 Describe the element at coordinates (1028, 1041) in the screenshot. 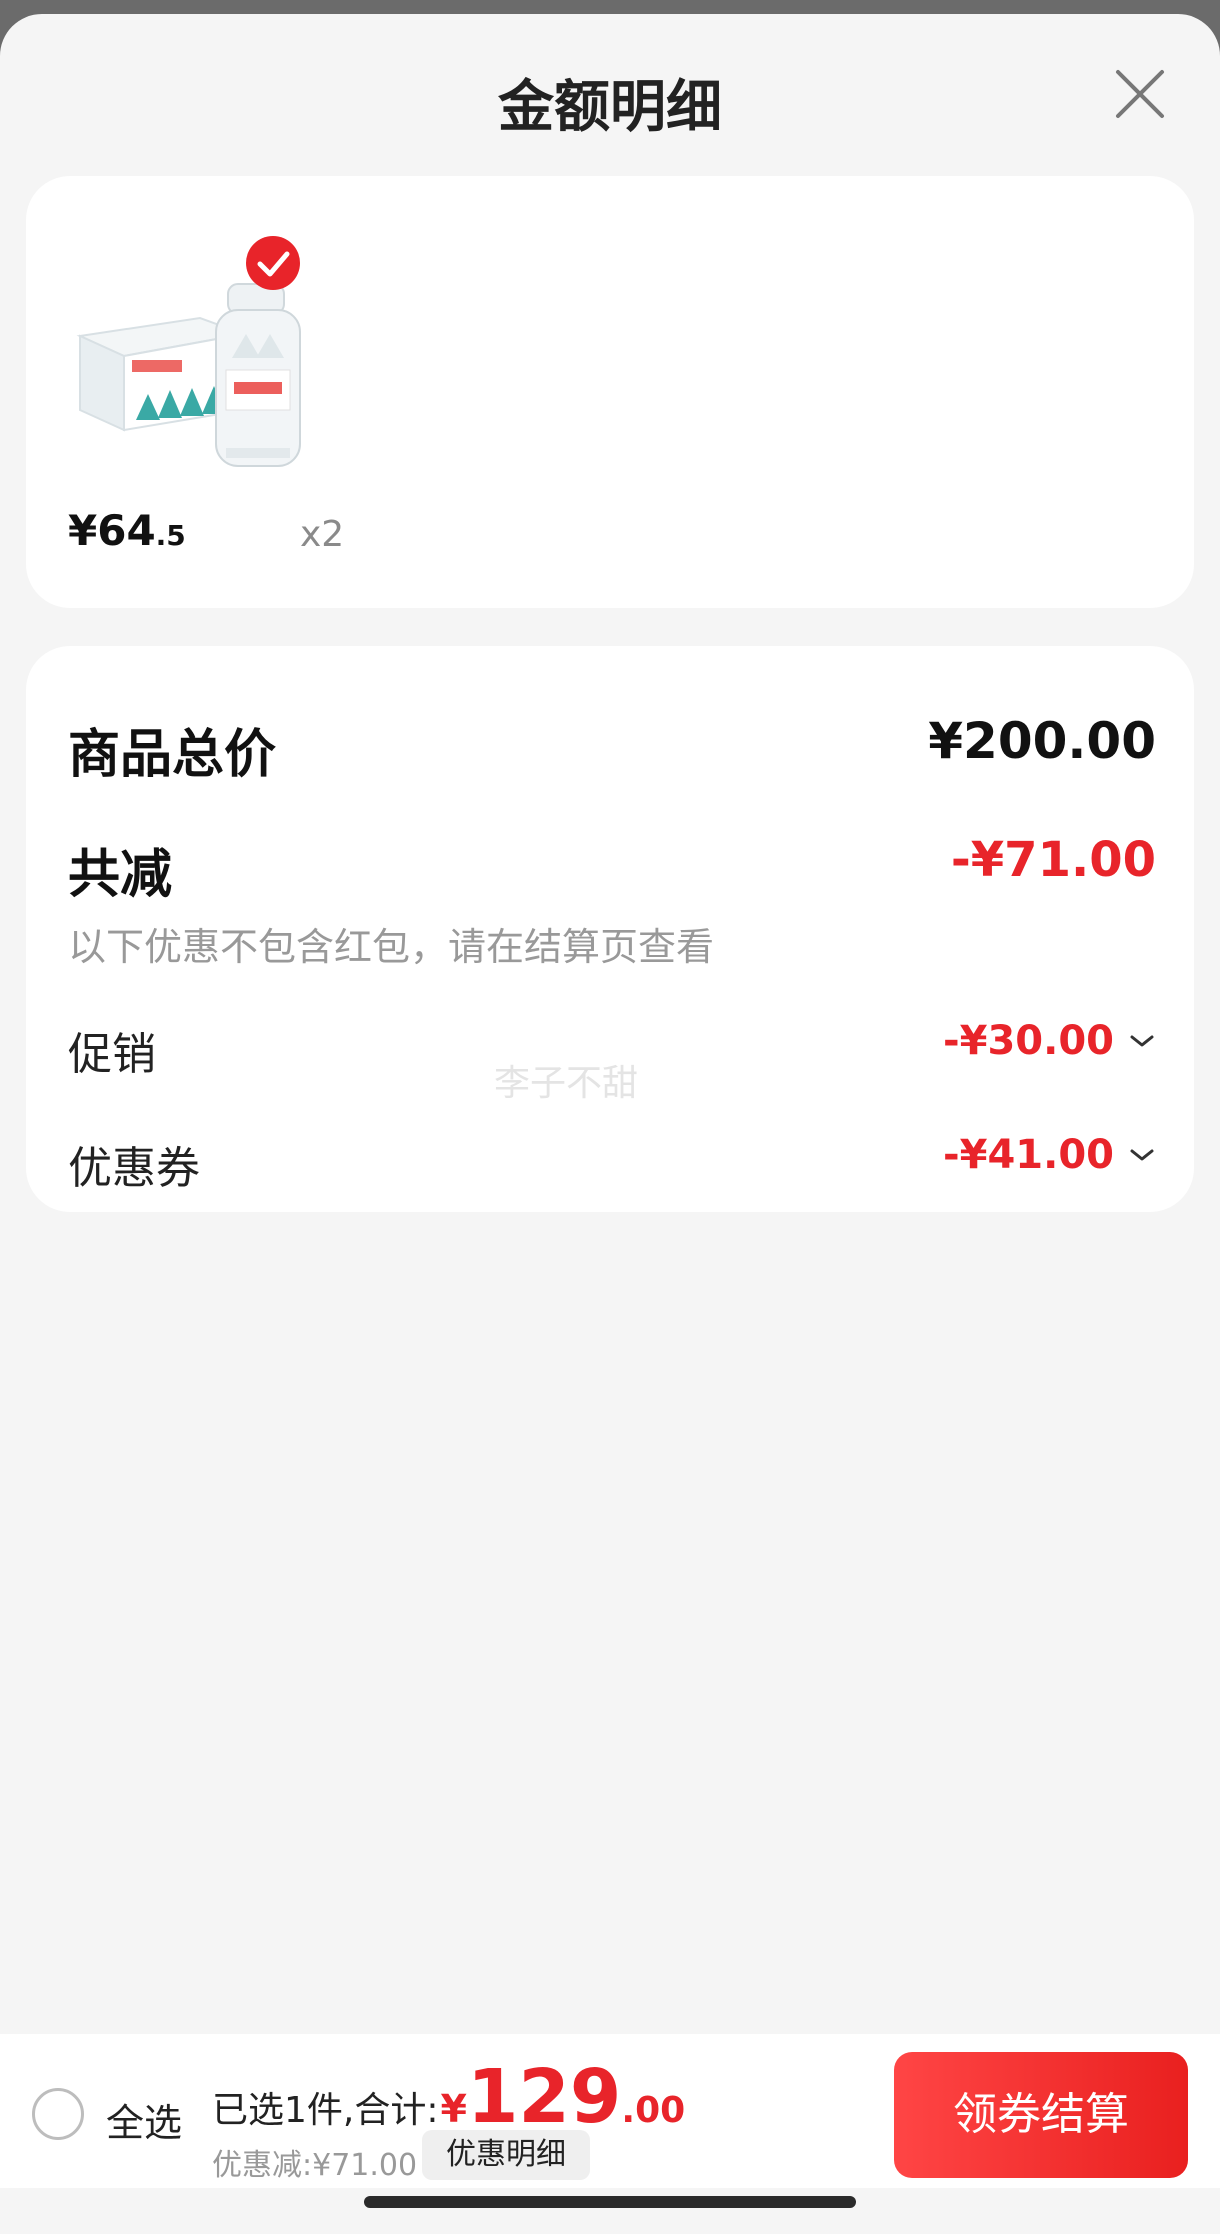

I see `promo-amount: -¥30.00` at that location.